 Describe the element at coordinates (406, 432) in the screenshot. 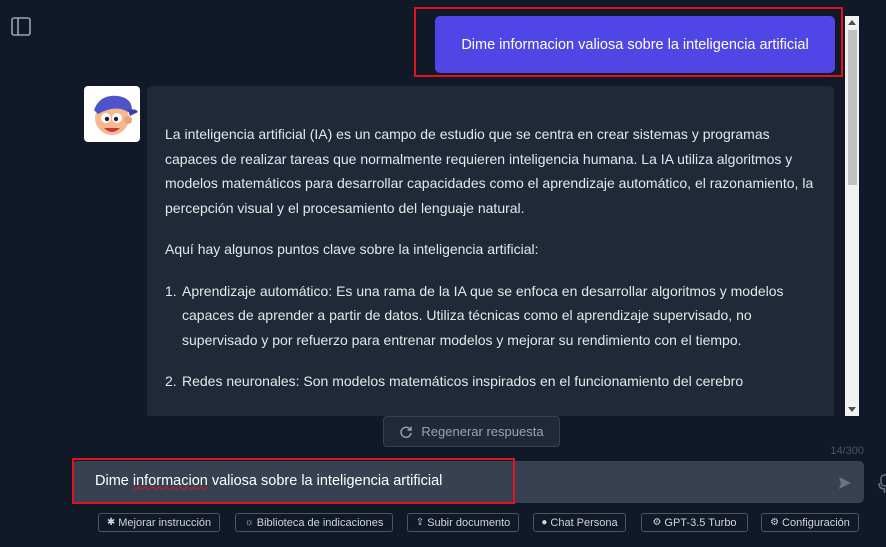

I see `refresh-icon` at that location.